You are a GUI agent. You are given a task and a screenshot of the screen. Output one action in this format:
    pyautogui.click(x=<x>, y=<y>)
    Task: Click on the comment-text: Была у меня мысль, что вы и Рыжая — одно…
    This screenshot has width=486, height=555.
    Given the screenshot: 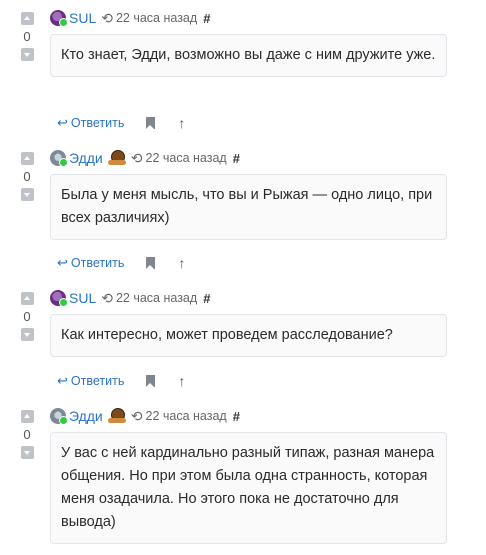 What is the action you would take?
    pyautogui.click(x=248, y=207)
    